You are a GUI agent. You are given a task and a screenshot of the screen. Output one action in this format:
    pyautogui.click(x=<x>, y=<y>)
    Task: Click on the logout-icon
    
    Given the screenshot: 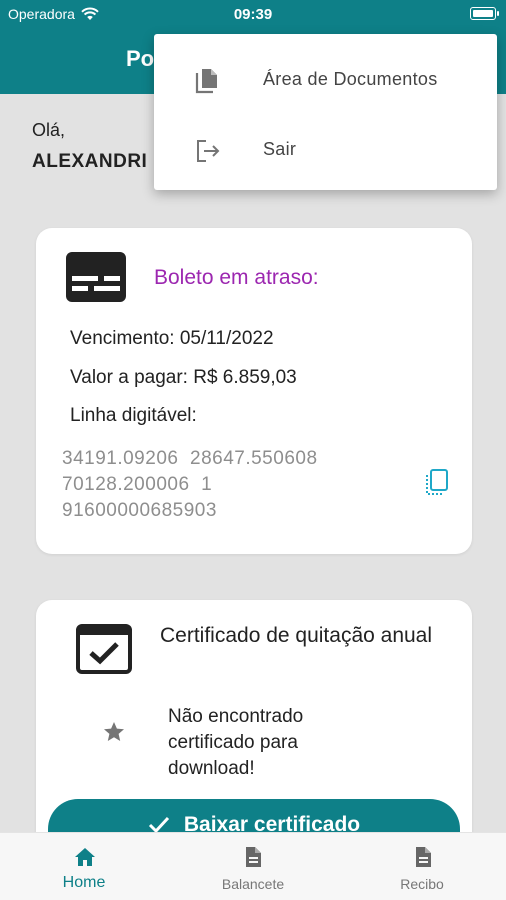 What is the action you would take?
    pyautogui.click(x=208, y=151)
    